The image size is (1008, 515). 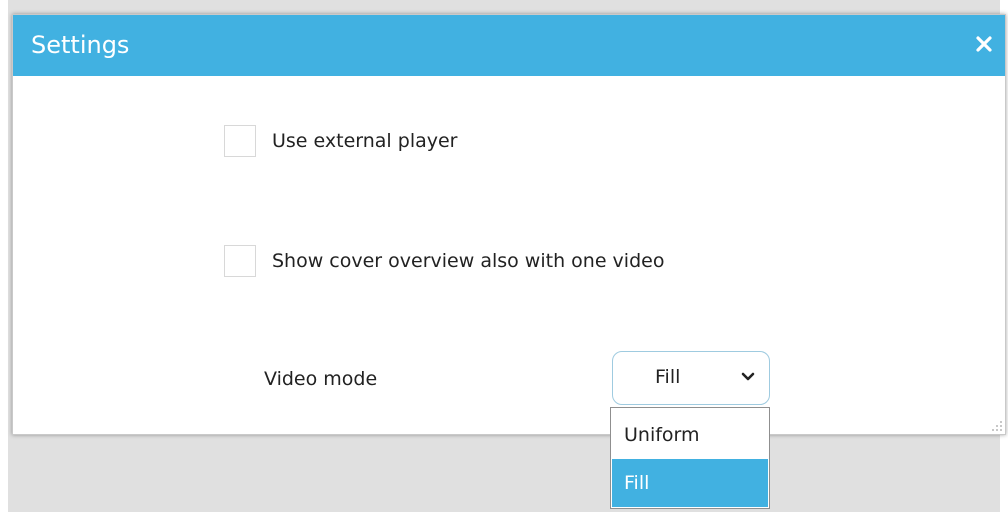 I want to click on dropdown-option-label: Uniform, so click(x=662, y=435).